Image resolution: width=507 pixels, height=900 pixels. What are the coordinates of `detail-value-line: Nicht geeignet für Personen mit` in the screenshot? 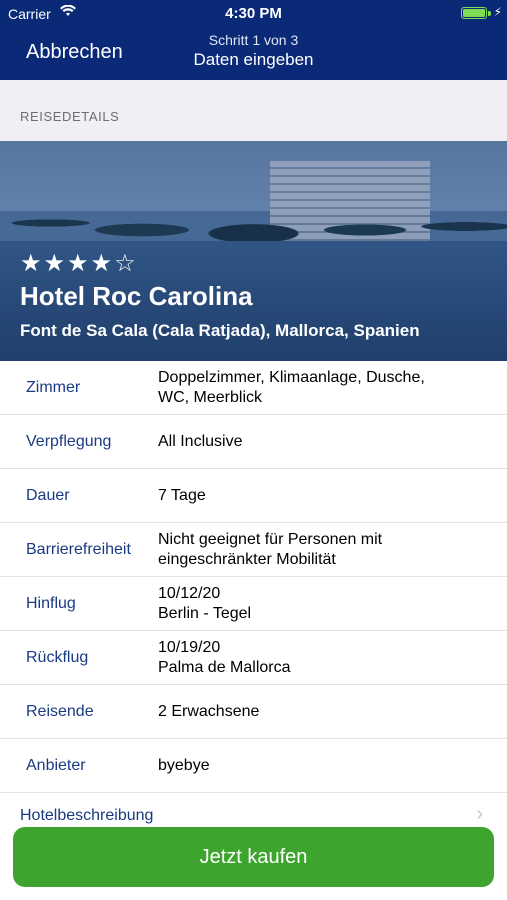 It's located at (270, 539).